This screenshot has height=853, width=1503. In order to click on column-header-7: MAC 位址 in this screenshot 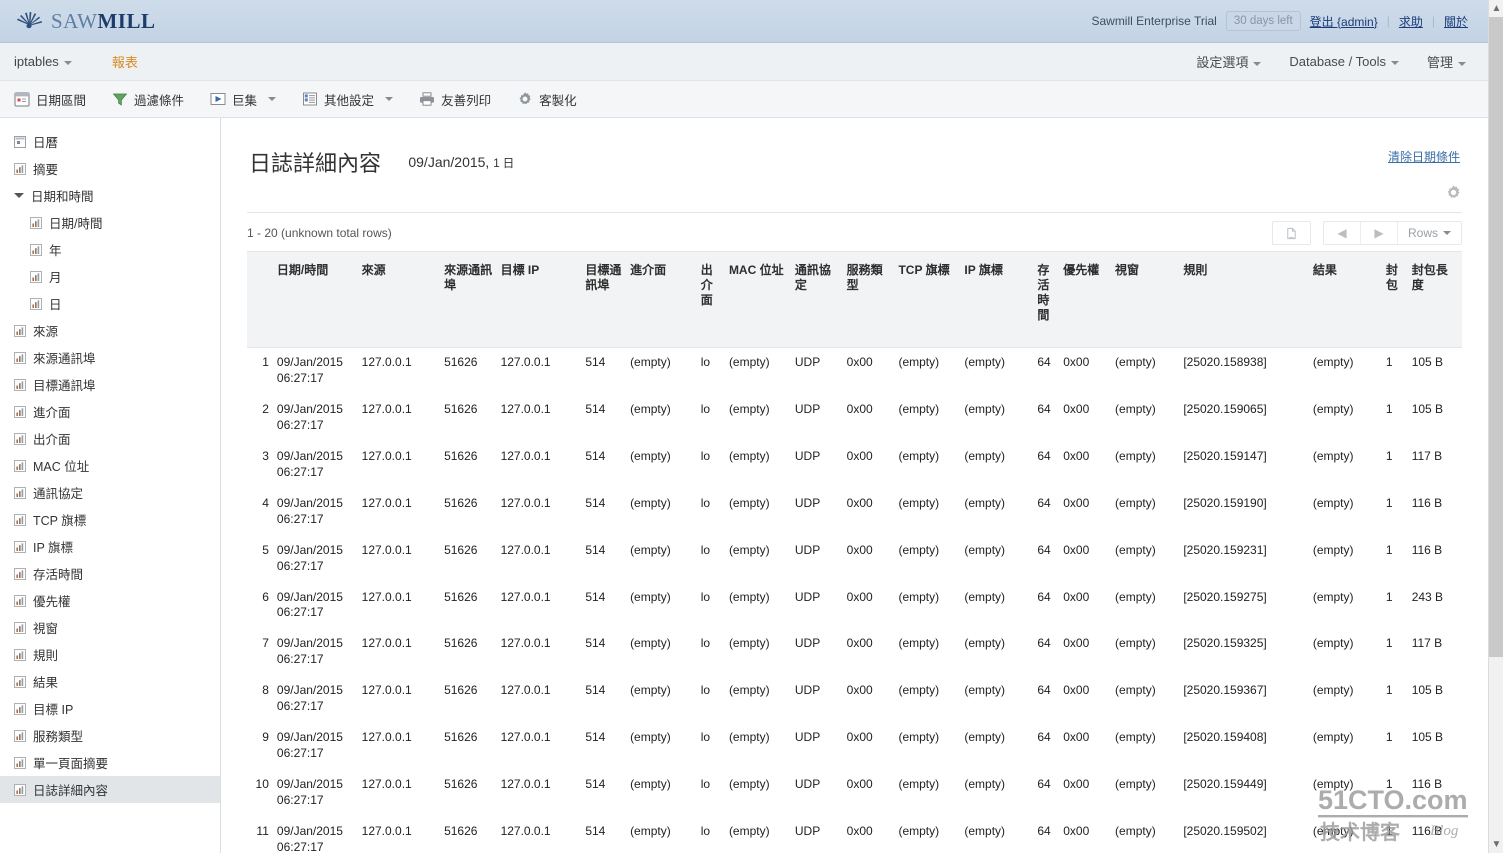, I will do `click(757, 299)`.